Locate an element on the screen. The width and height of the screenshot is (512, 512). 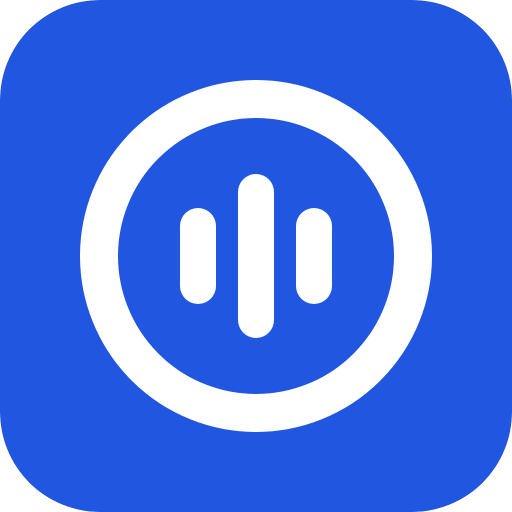
waveform-bar-left is located at coordinates (198, 256).